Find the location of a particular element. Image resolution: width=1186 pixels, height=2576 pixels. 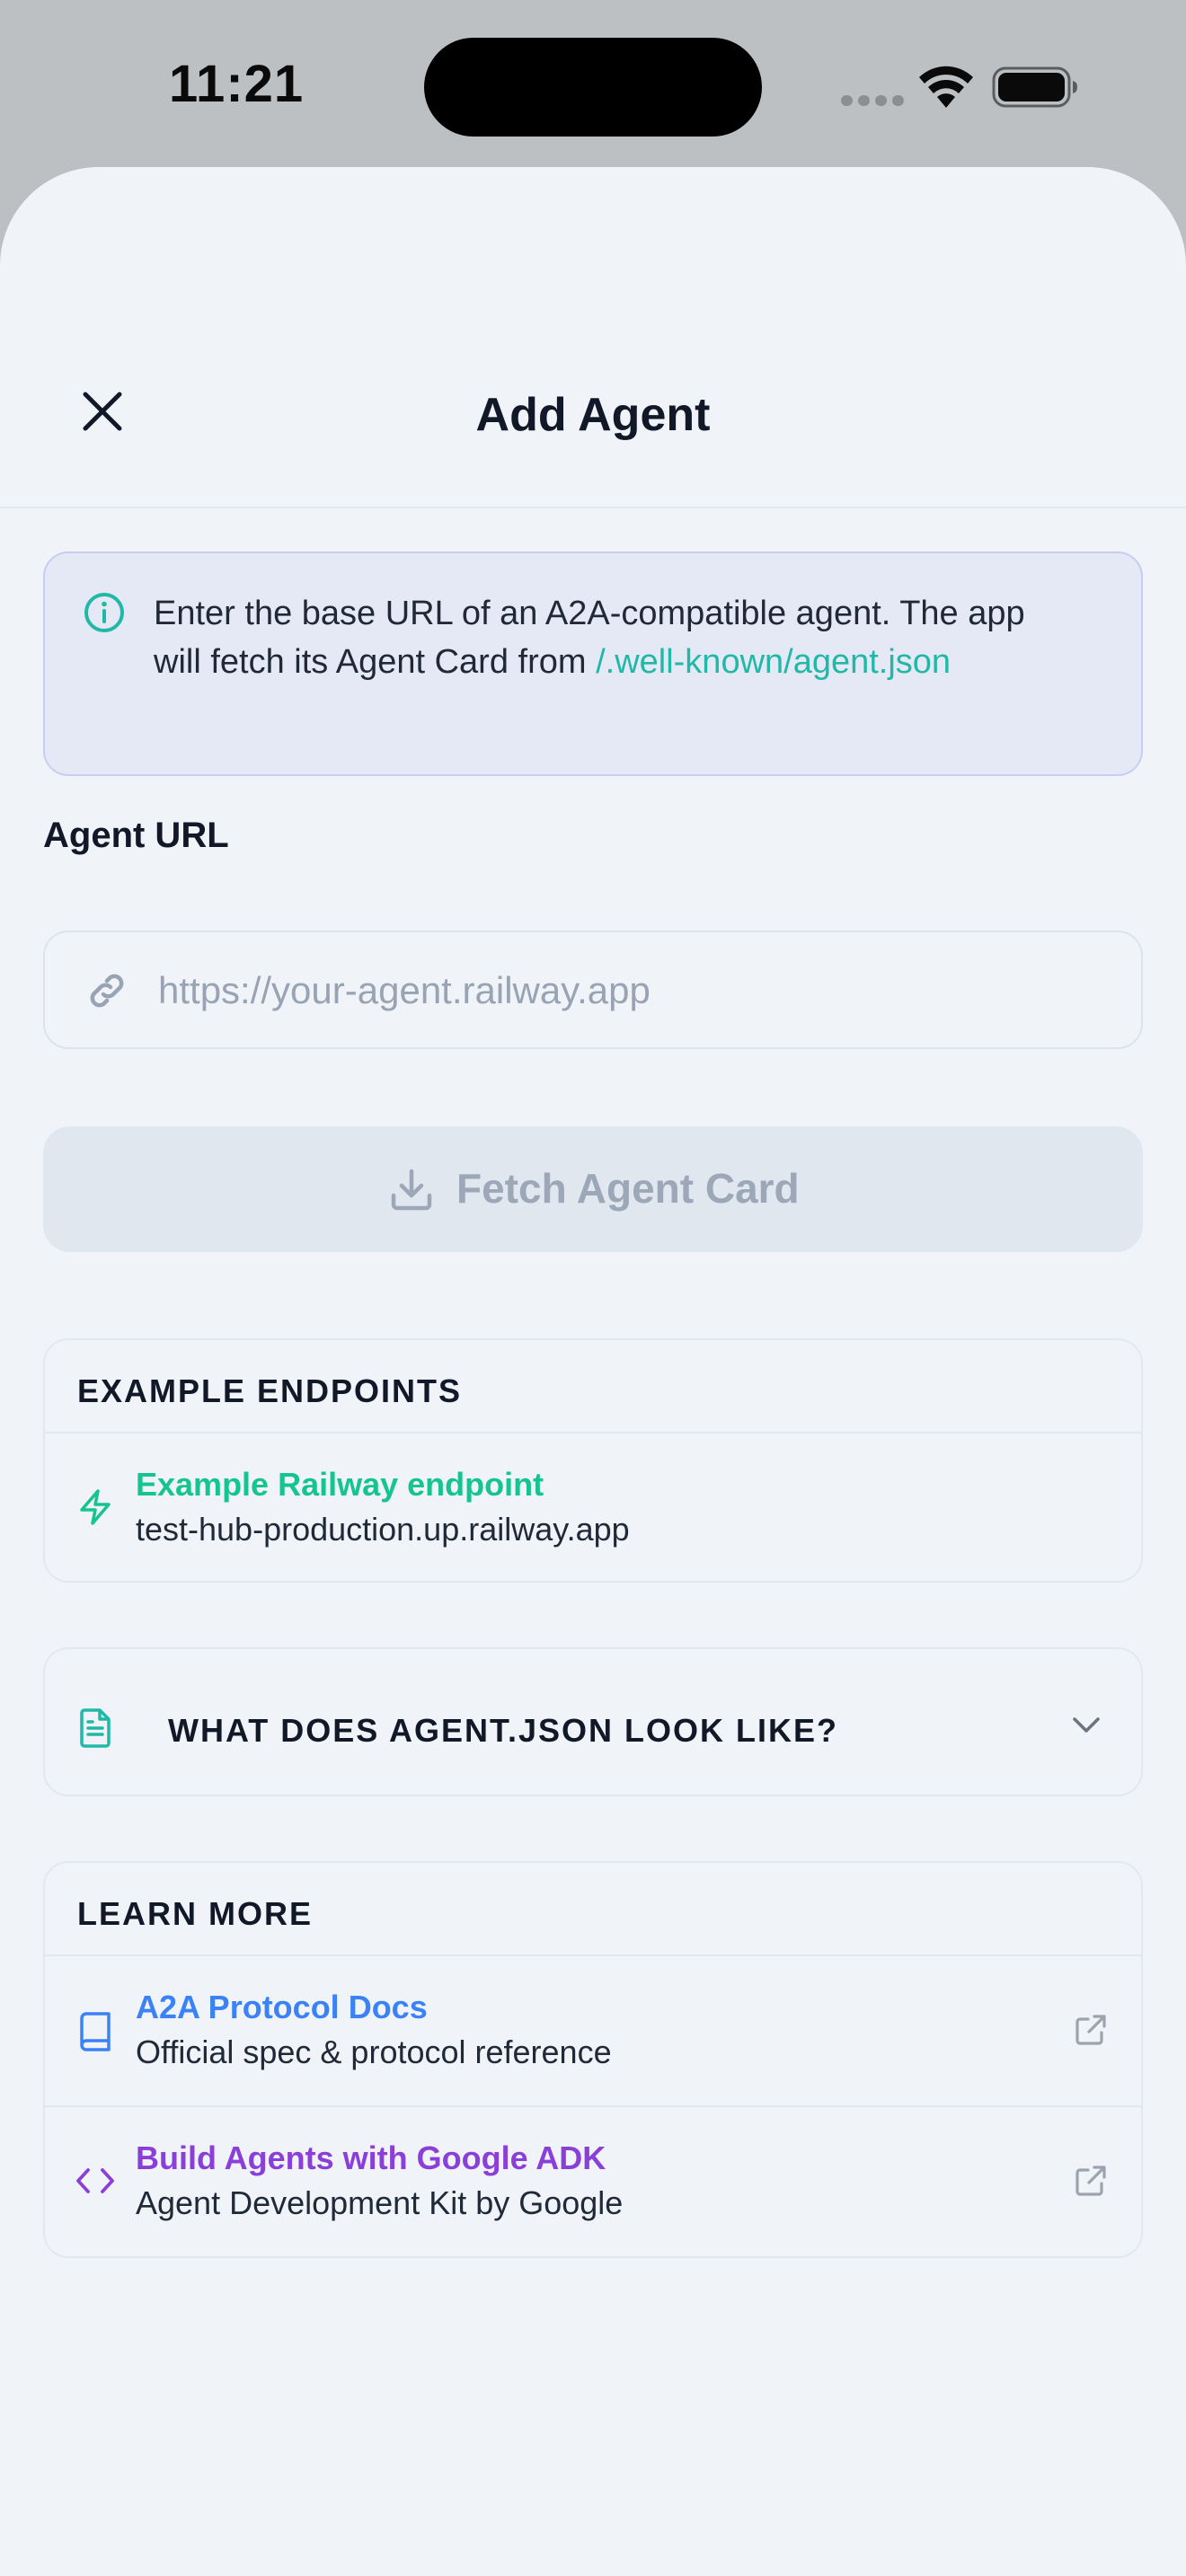

chevron-down-icon is located at coordinates (1086, 1725).